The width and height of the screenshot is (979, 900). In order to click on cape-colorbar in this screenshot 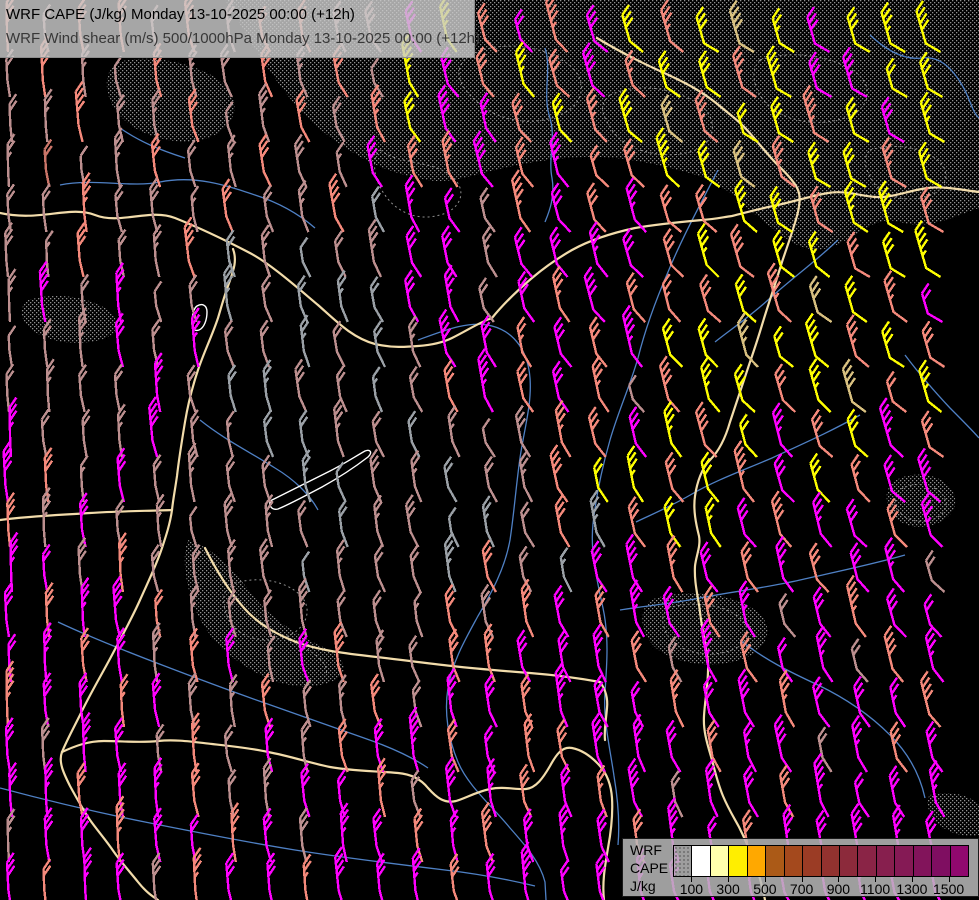, I will do `click(821, 861)`.